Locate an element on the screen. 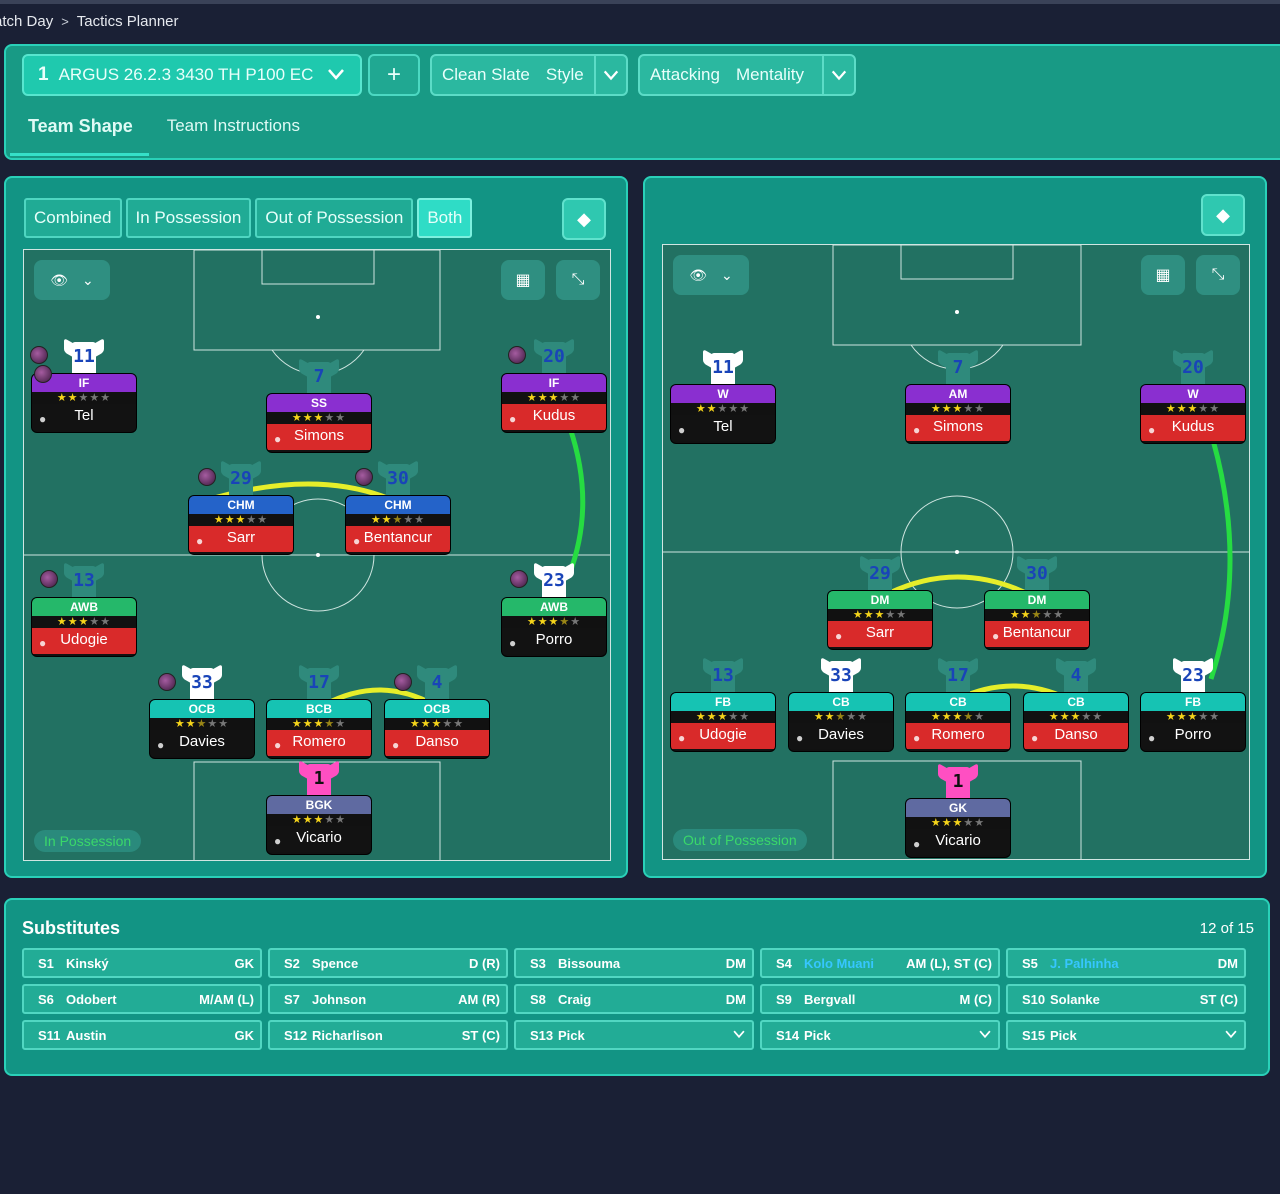 This screenshot has height=1194, width=1280. player-card-tel: W ★★★★★ ● Tel is located at coordinates (723, 414).